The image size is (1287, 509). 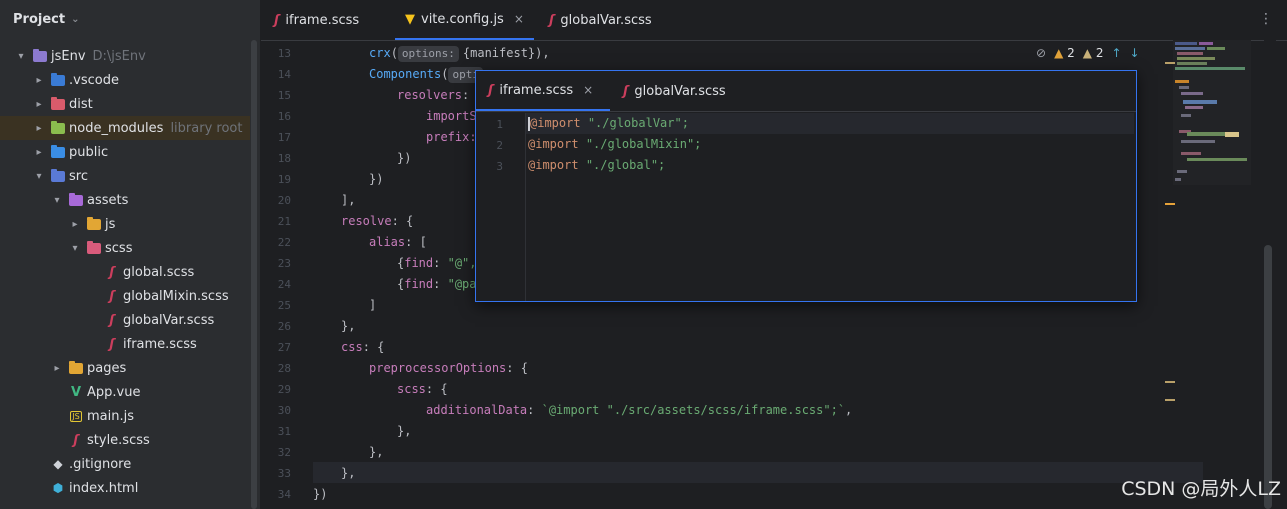 I want to click on tree-item-label: .vscode, so click(x=94, y=80).